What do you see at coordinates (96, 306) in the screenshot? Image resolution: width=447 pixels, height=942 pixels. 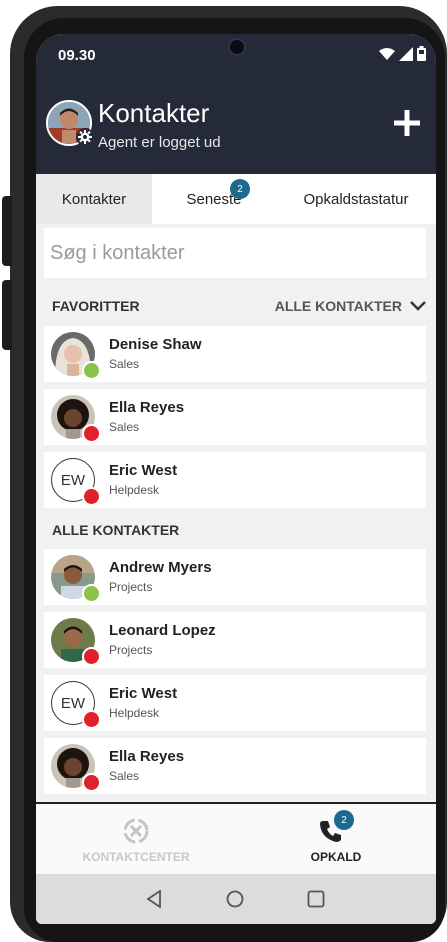 I see `section-title: FAVORITTER` at bounding box center [96, 306].